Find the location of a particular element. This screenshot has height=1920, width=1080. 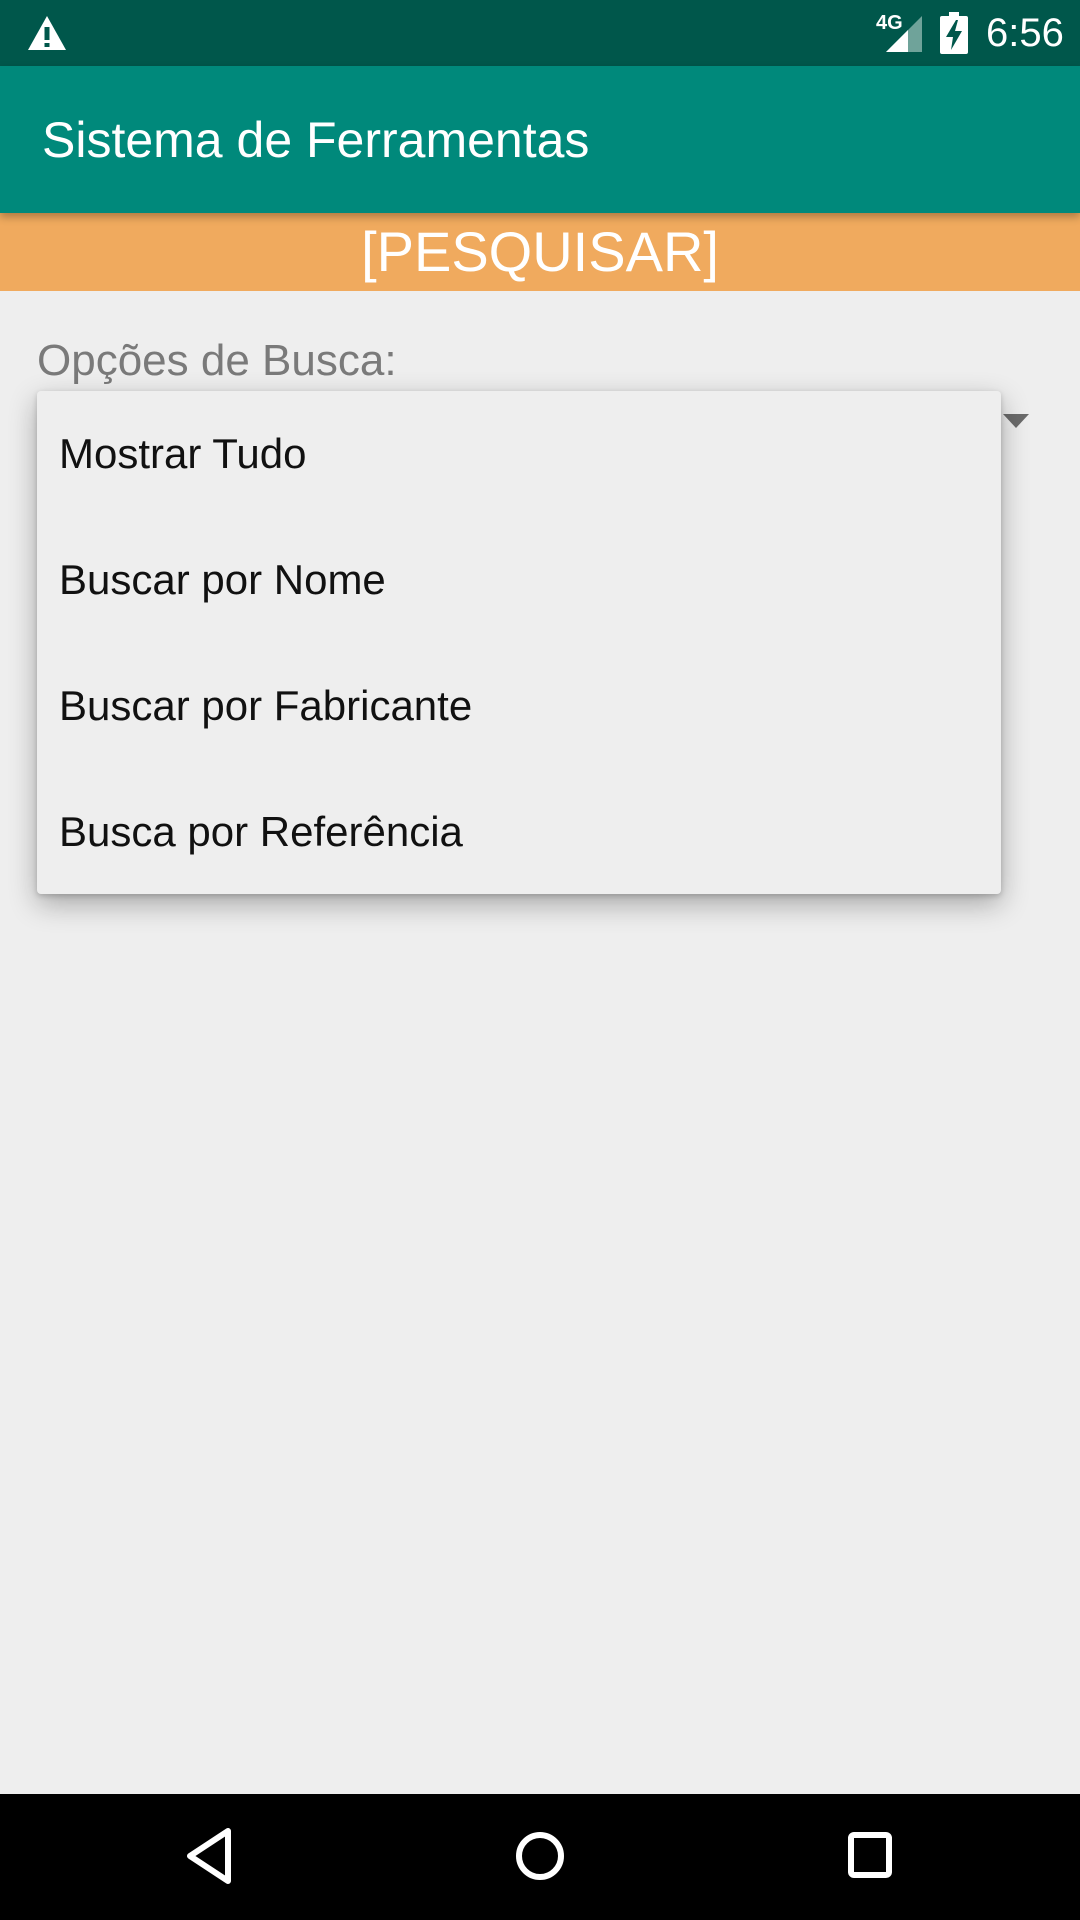

status-bar: 4G 6:56 is located at coordinates (540, 33).